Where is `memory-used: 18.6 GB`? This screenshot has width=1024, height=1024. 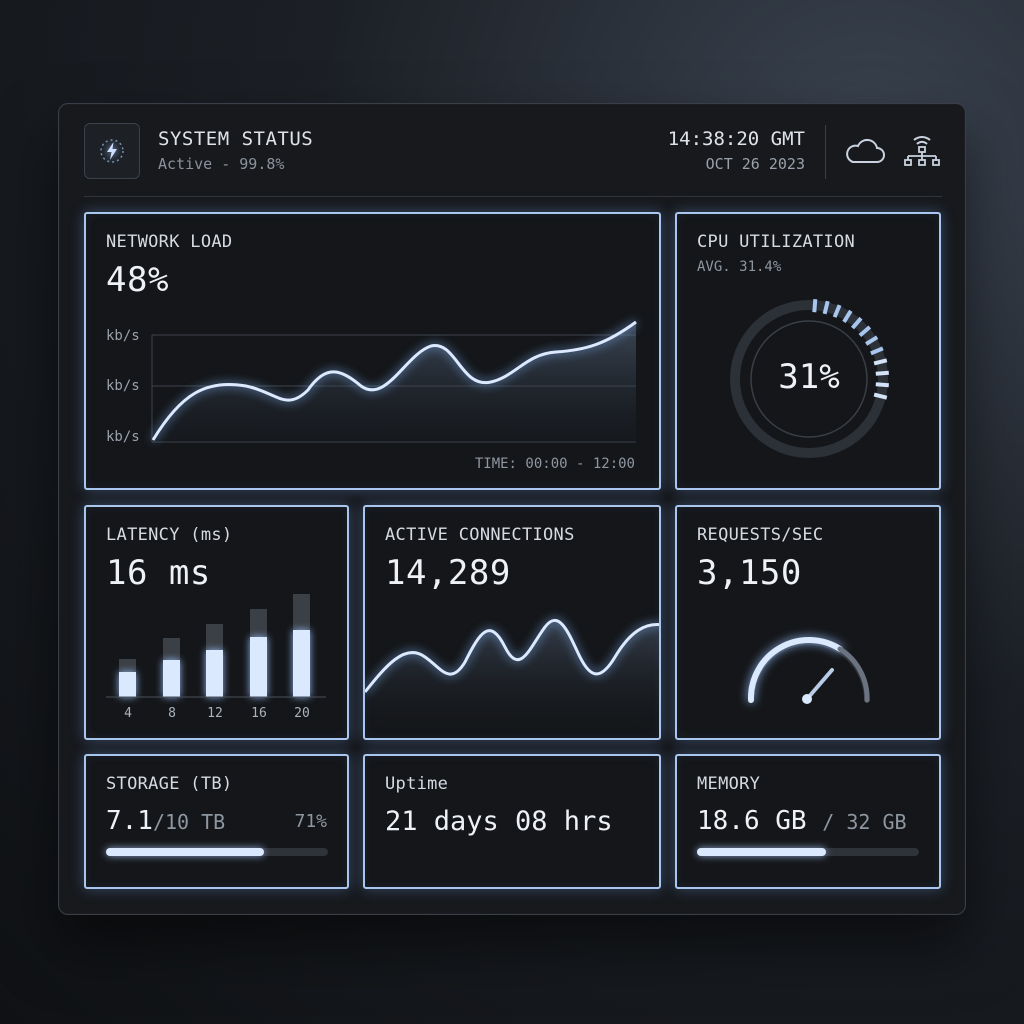
memory-used: 18.6 GB is located at coordinates (752, 821).